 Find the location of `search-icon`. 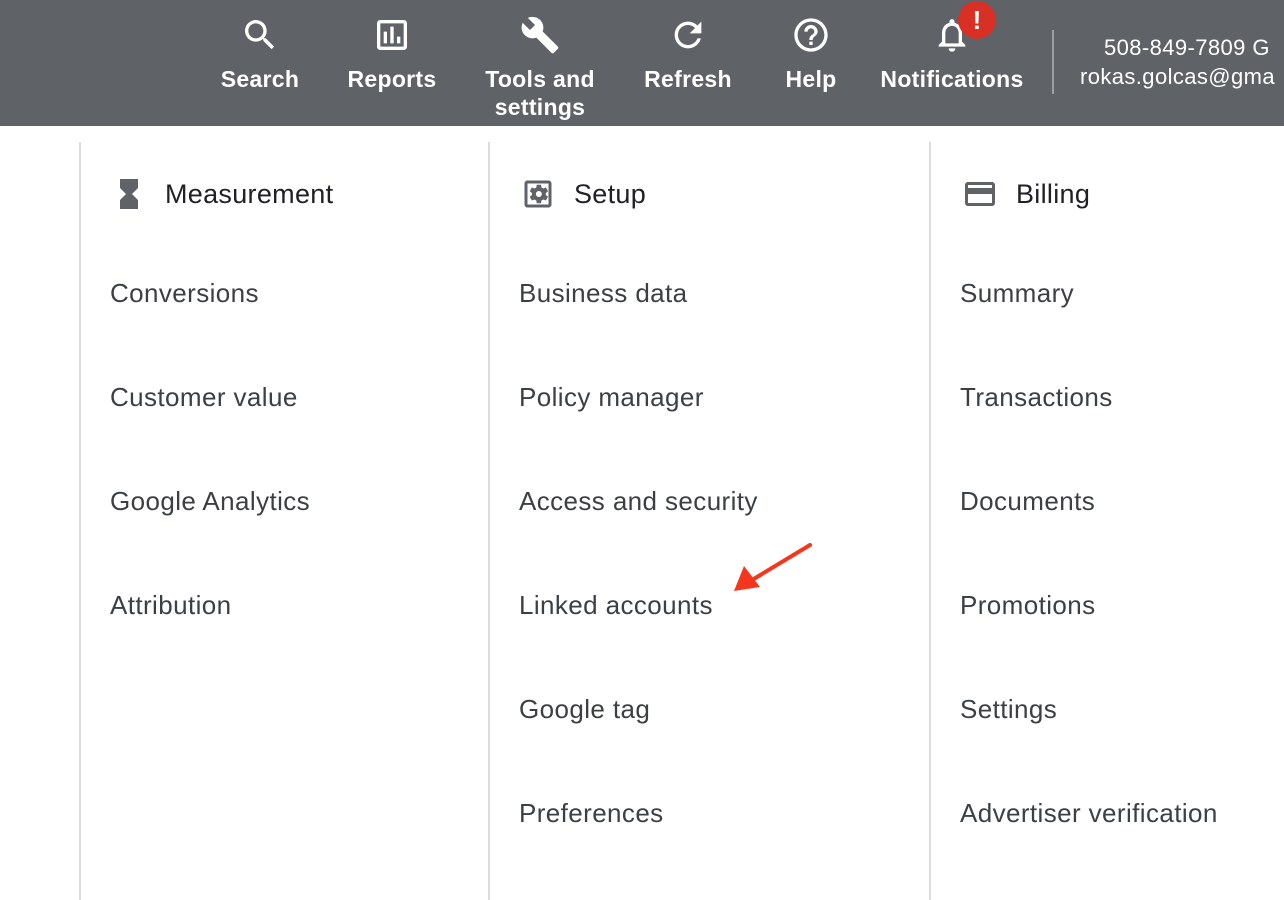

search-icon is located at coordinates (260, 35).